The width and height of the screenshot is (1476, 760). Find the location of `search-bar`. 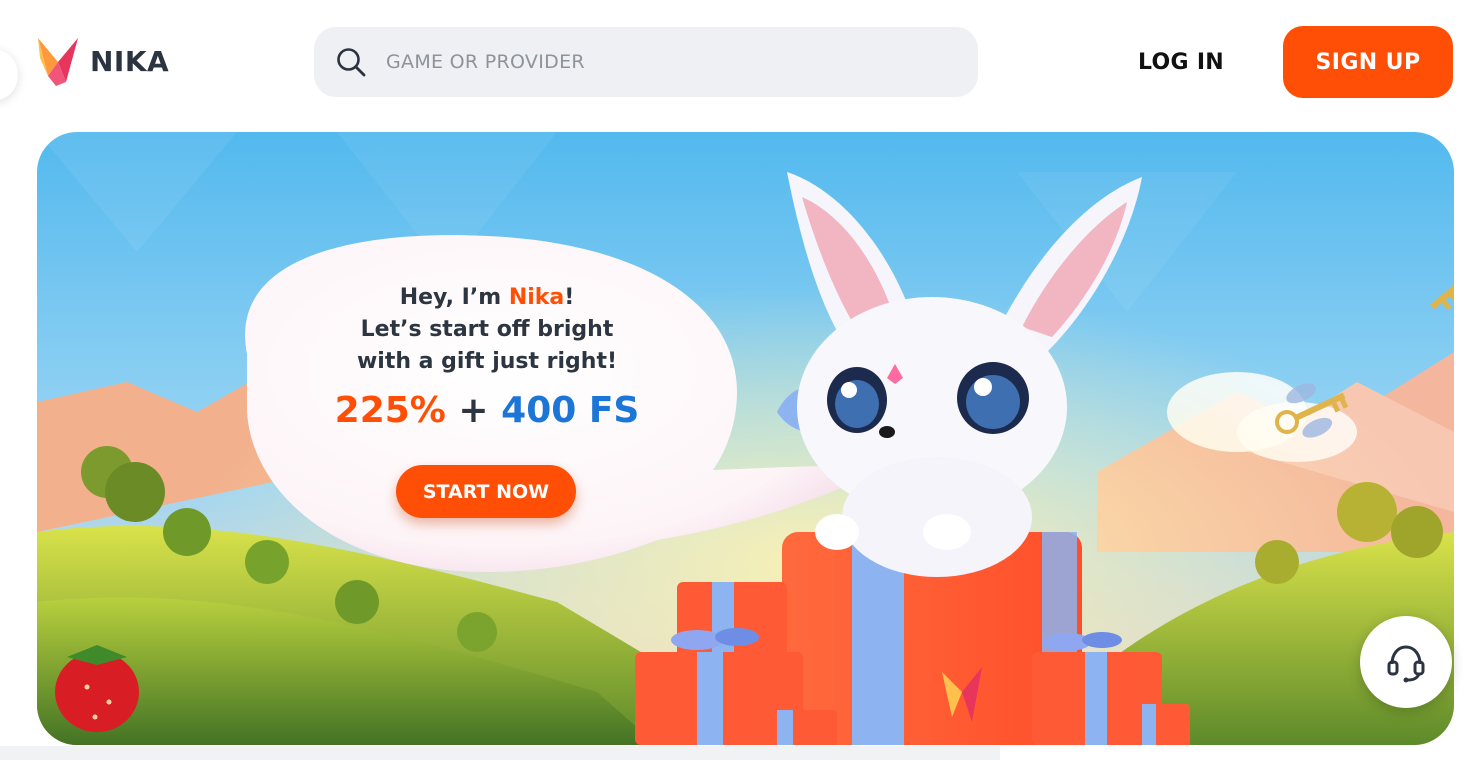

search-bar is located at coordinates (646, 62).